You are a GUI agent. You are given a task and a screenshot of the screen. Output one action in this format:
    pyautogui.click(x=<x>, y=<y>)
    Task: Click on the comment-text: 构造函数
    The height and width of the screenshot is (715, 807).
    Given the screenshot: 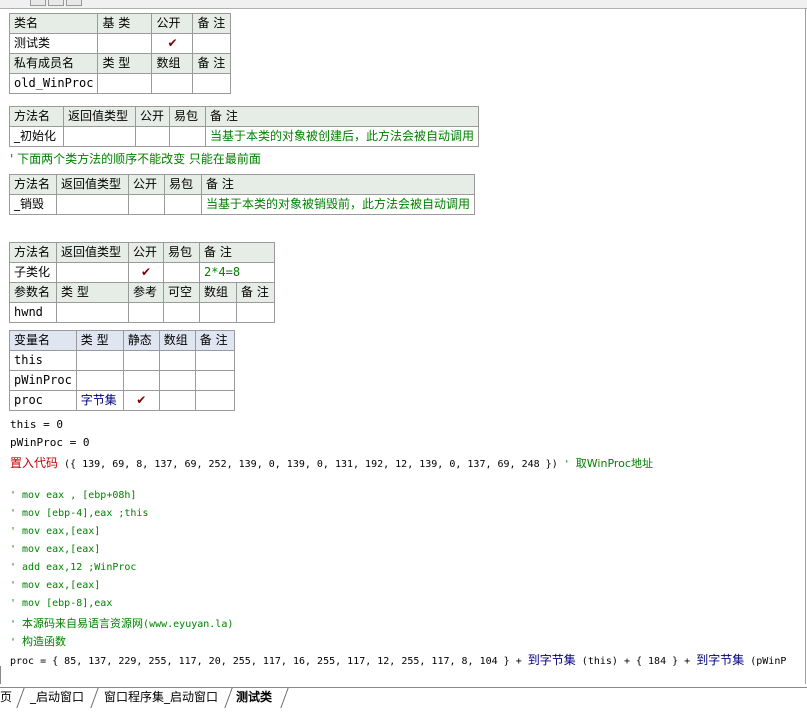 What is the action you would take?
    pyautogui.click(x=44, y=641)
    